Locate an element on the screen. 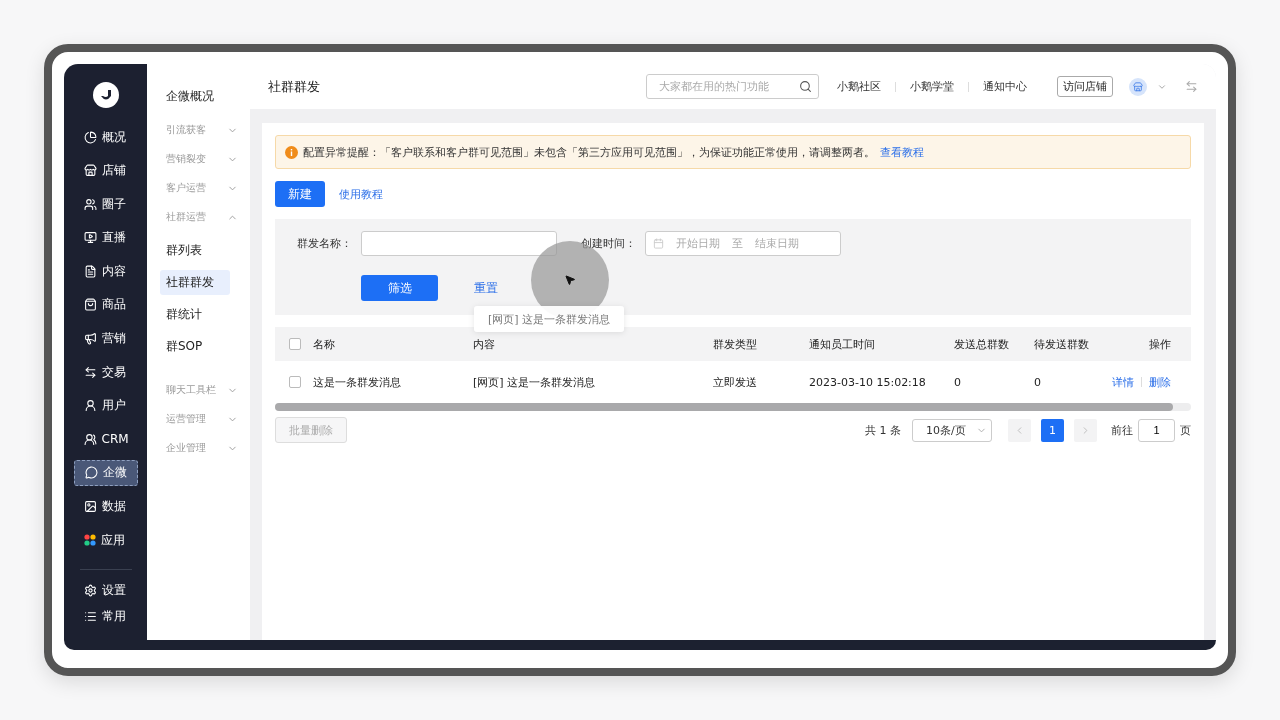  table-cell: 2023-03-10 15:02:18 is located at coordinates (867, 382).